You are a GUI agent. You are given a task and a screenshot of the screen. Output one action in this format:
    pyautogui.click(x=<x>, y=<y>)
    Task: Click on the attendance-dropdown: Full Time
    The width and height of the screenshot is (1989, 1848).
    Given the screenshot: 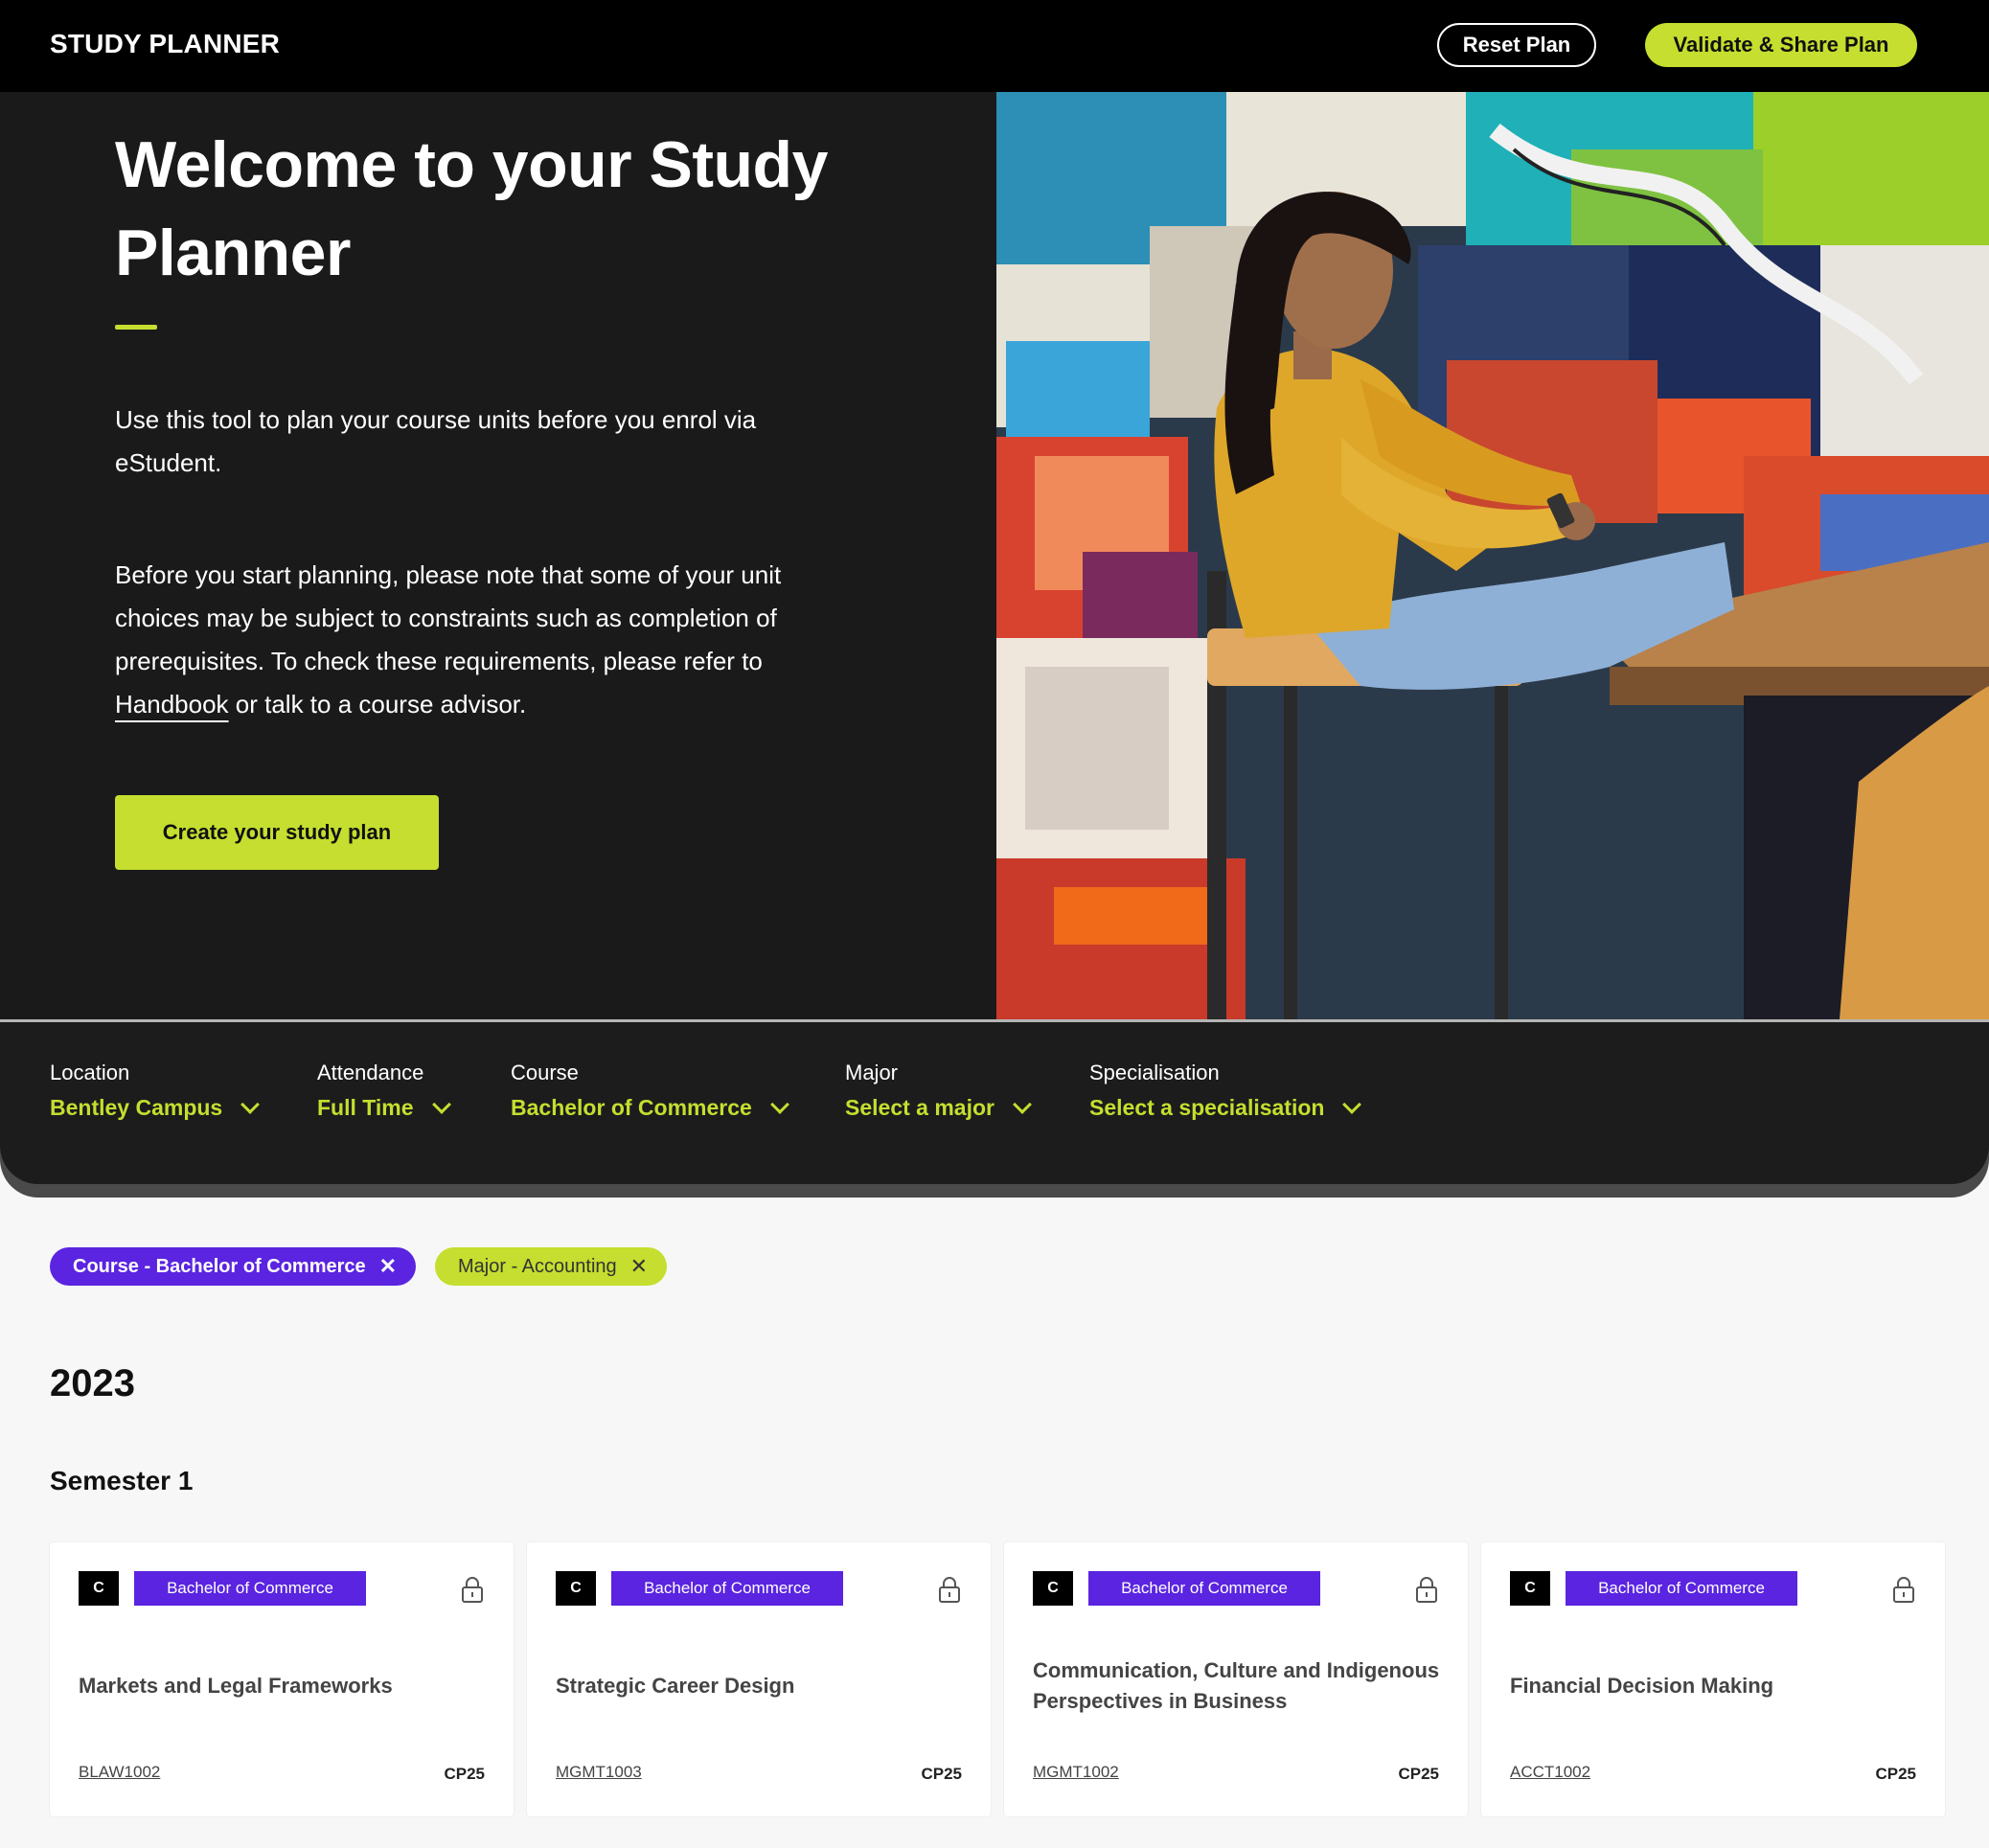 What is the action you would take?
    pyautogui.click(x=384, y=1107)
    